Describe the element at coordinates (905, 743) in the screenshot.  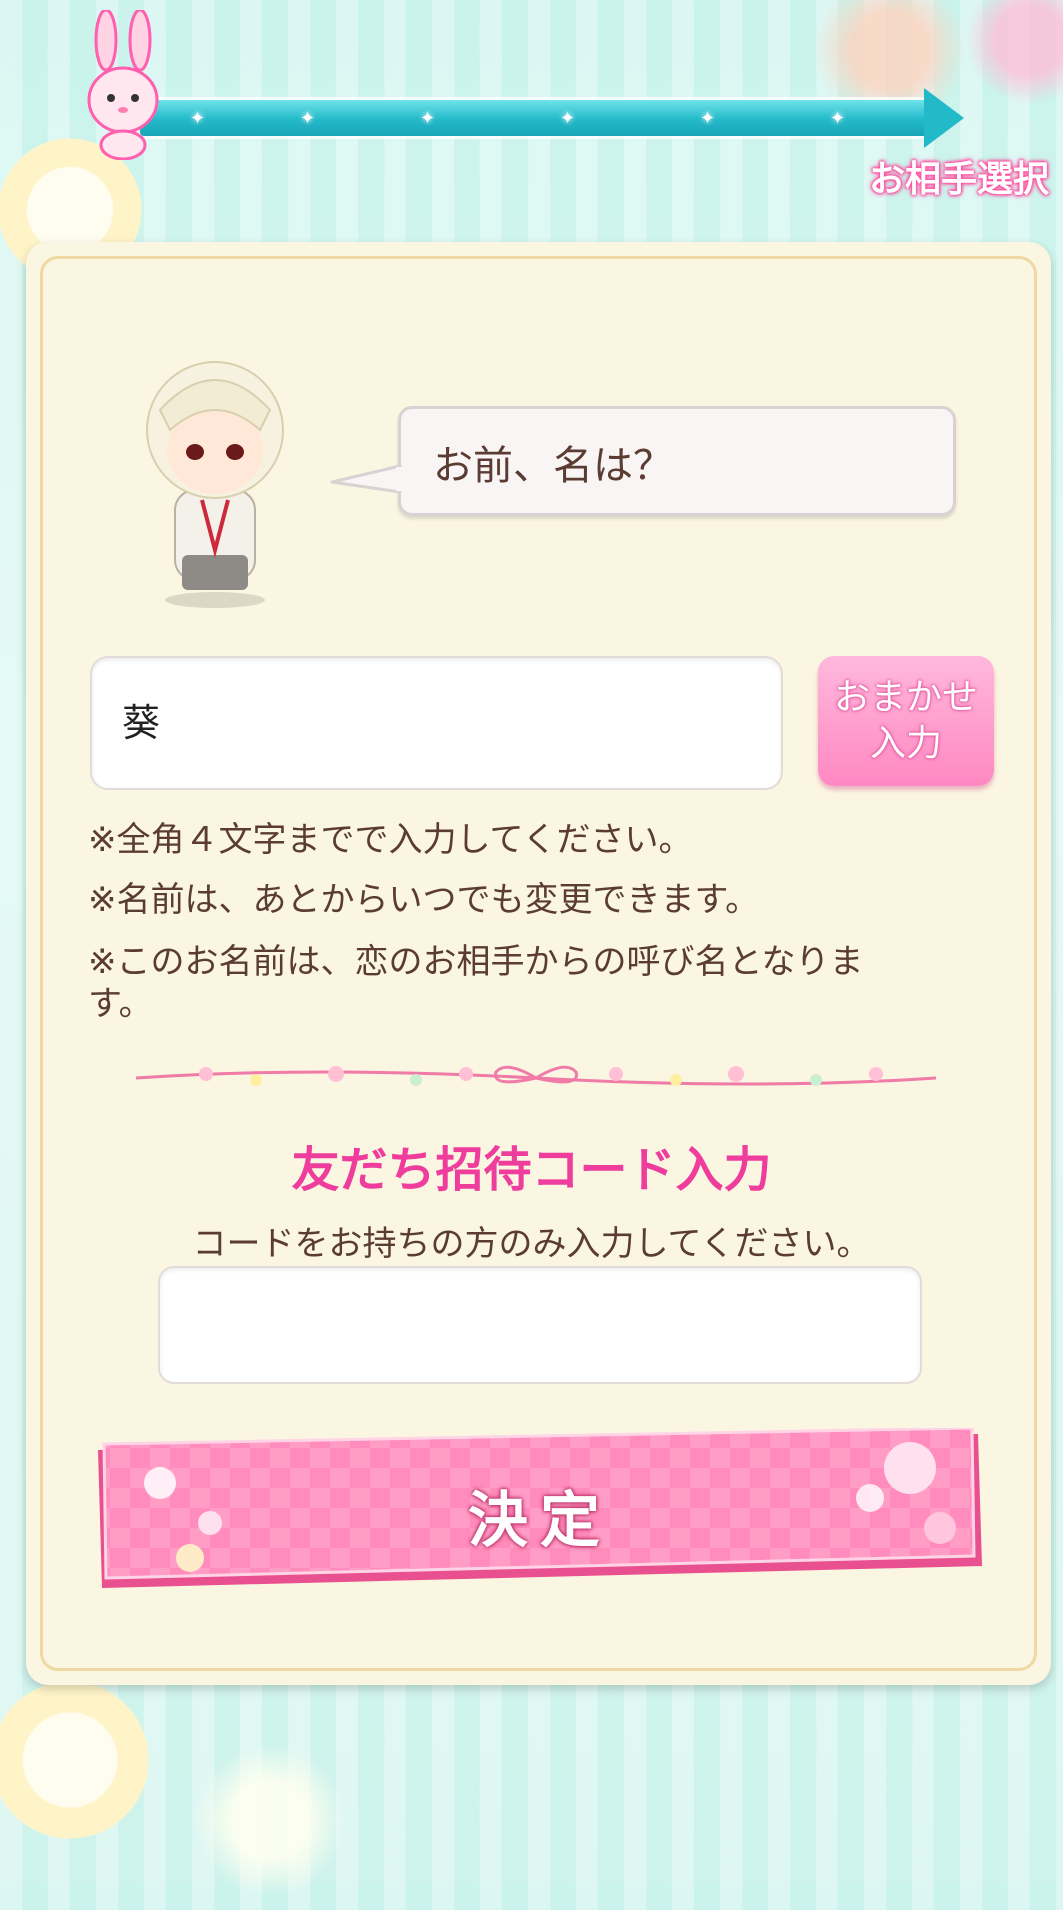
I see `random-button-label-line2: 入力` at that location.